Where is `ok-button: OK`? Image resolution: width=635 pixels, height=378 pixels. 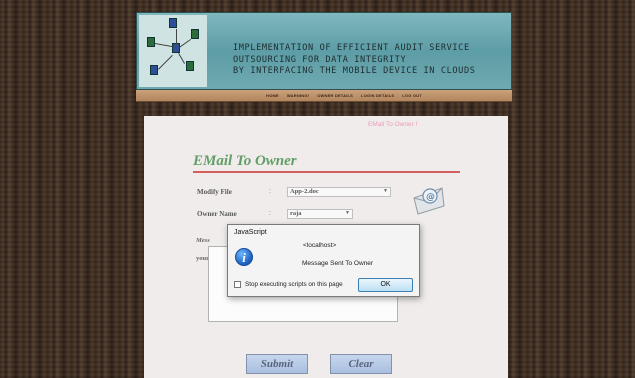
ok-button: OK is located at coordinates (385, 285).